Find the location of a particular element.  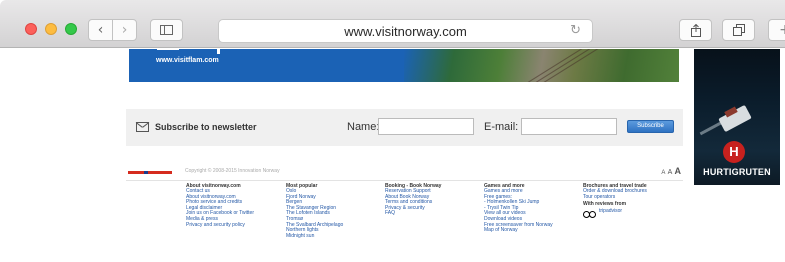

name-label: Name: is located at coordinates (363, 127).